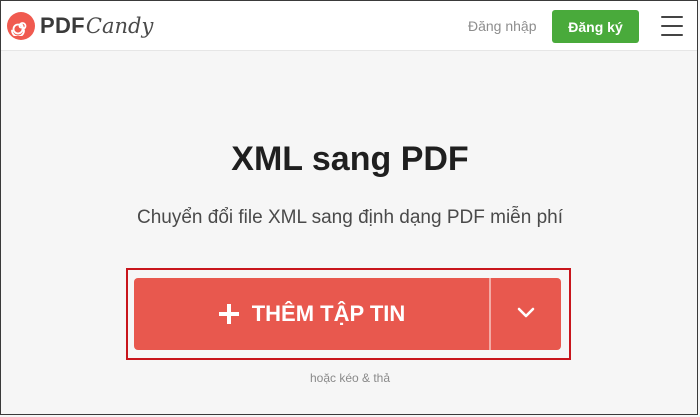 The height and width of the screenshot is (417, 700). I want to click on drag-drop-hint: hoặc kéo & thả, so click(350, 378).